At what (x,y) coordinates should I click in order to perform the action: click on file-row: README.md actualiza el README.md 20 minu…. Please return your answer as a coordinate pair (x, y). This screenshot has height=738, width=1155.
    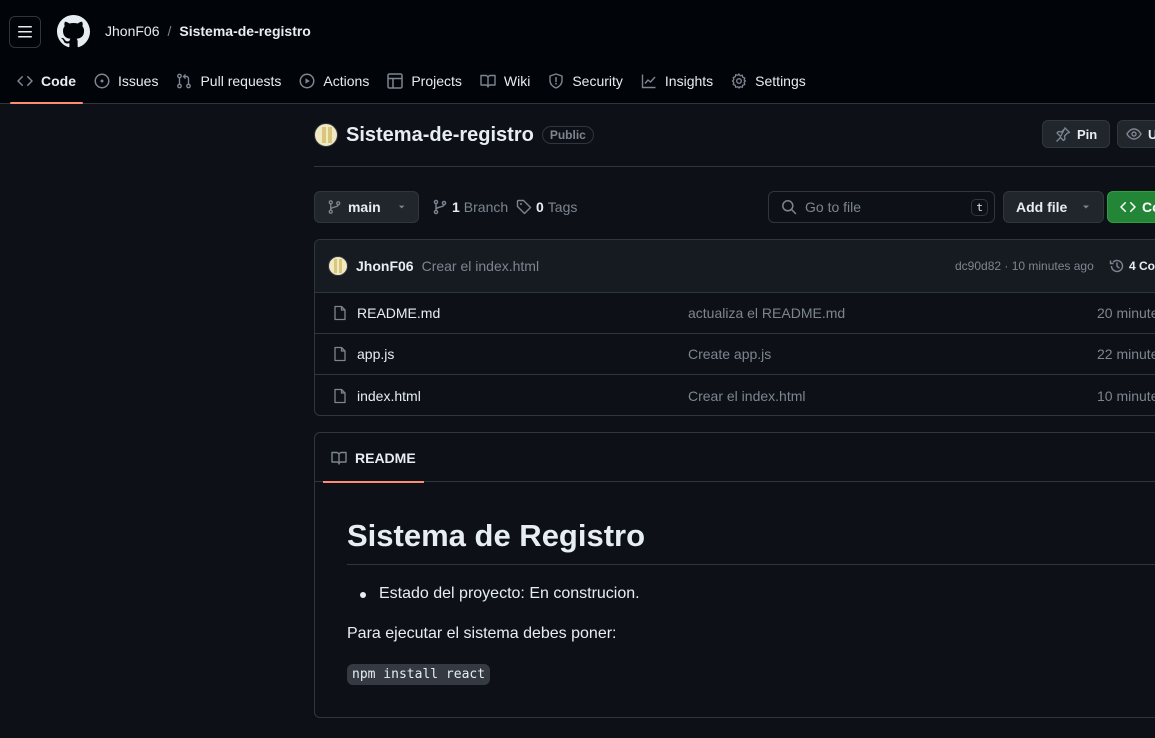
    Looking at the image, I should click on (735, 313).